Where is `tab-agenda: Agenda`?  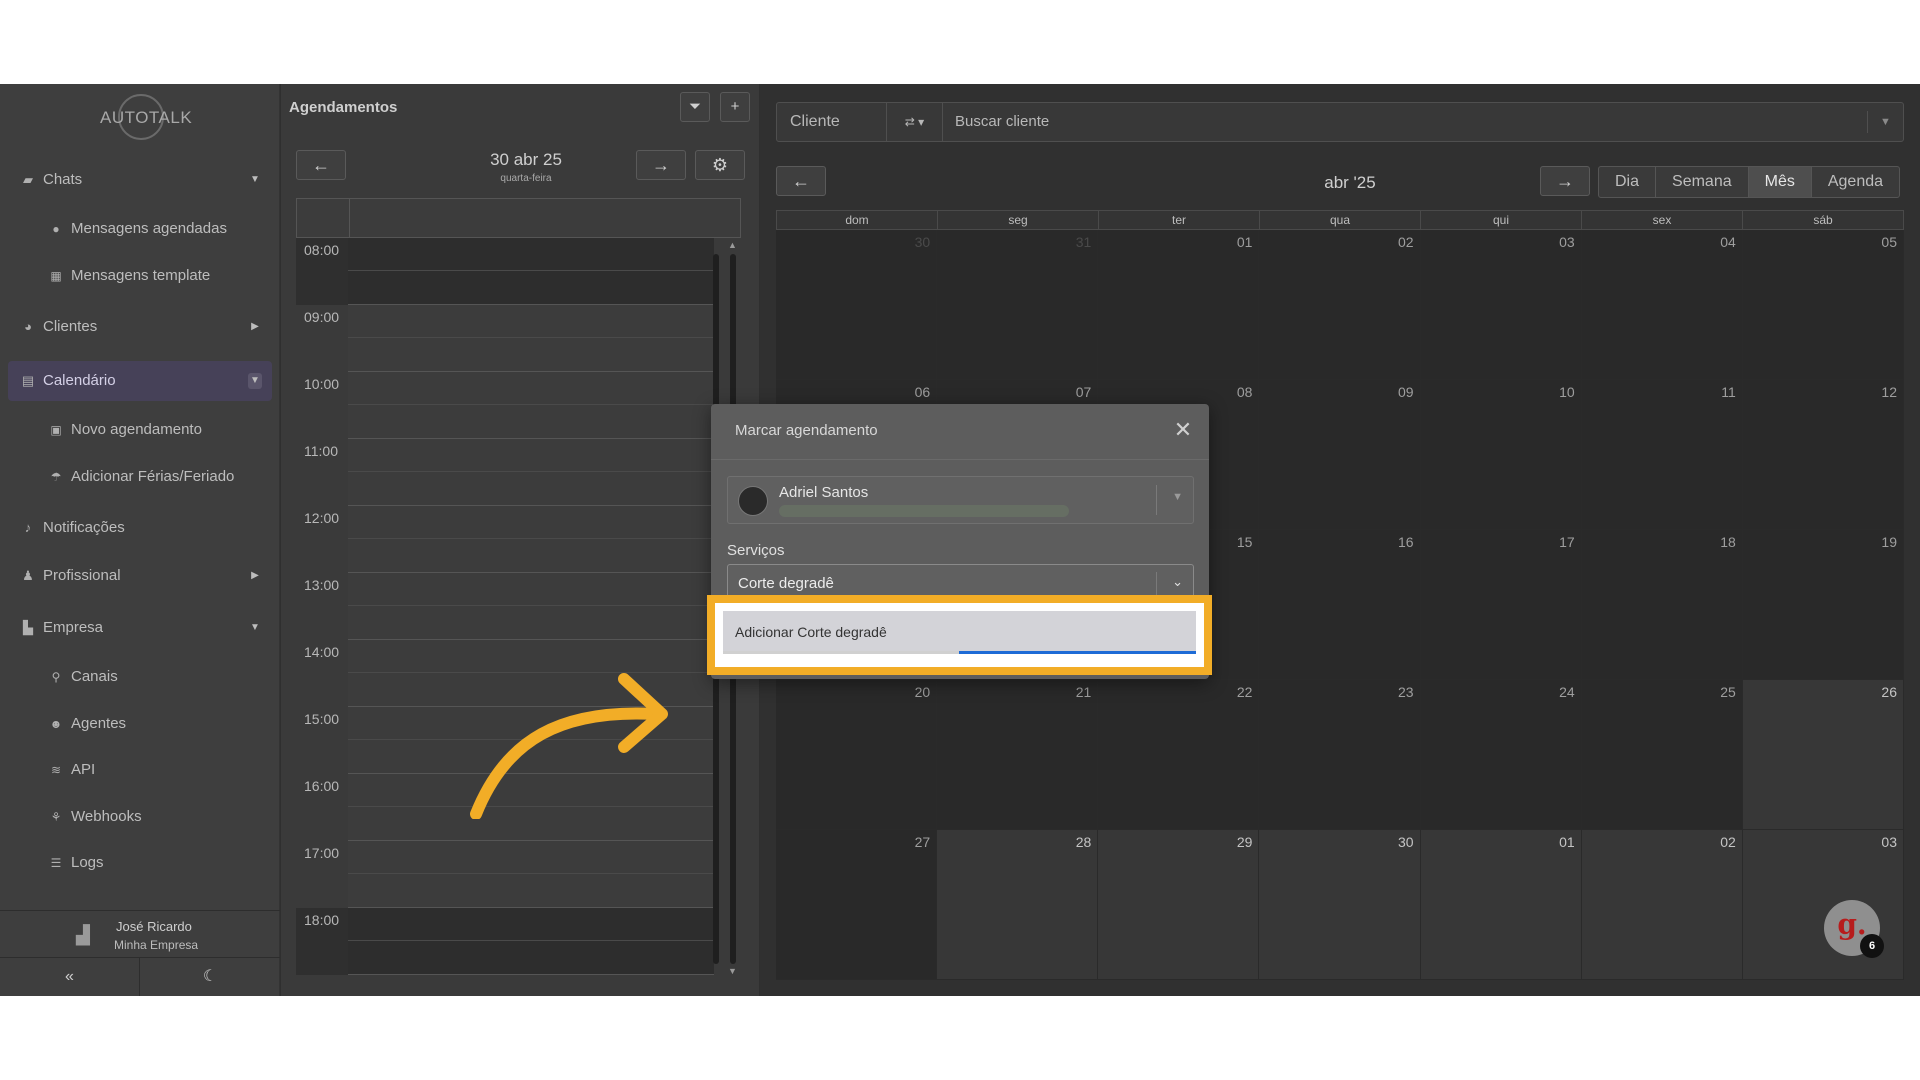
tab-agenda: Agenda is located at coordinates (1855, 182).